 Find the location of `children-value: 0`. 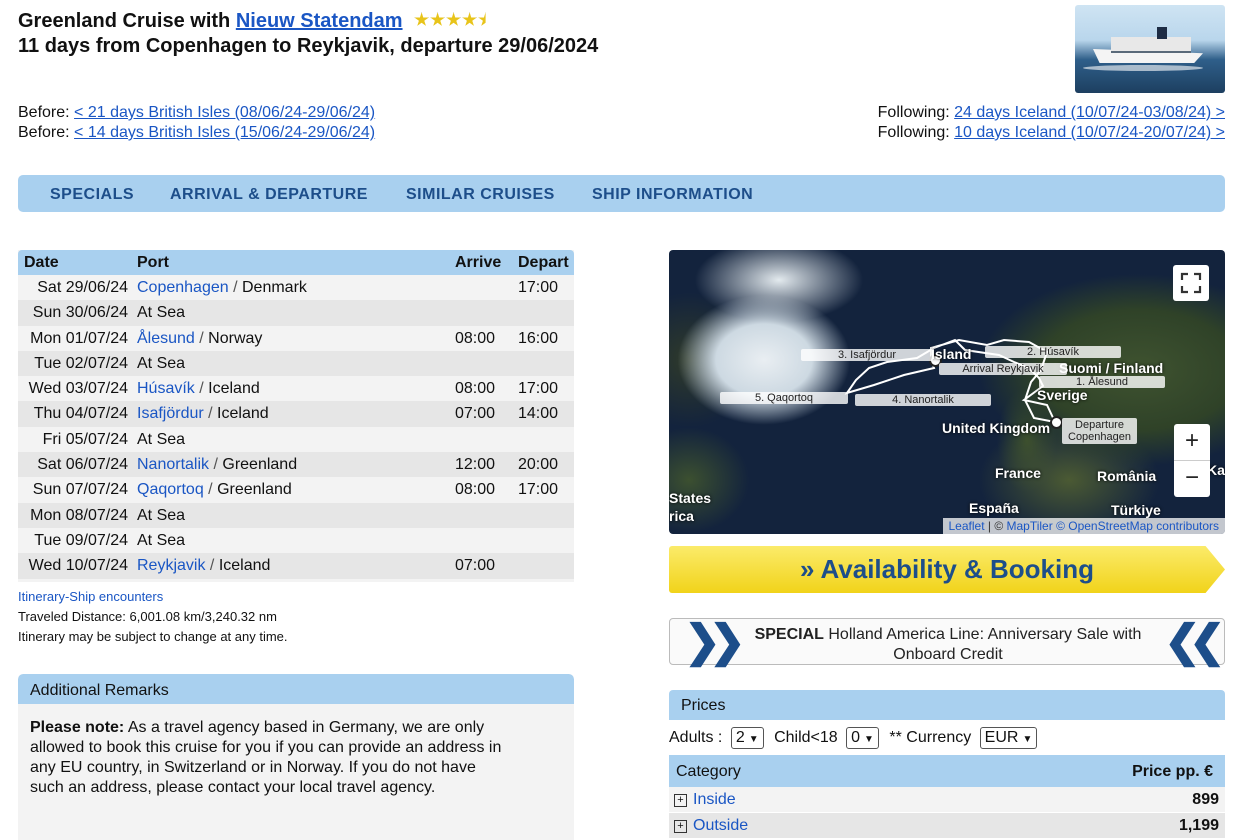

children-value: 0 is located at coordinates (856, 737).